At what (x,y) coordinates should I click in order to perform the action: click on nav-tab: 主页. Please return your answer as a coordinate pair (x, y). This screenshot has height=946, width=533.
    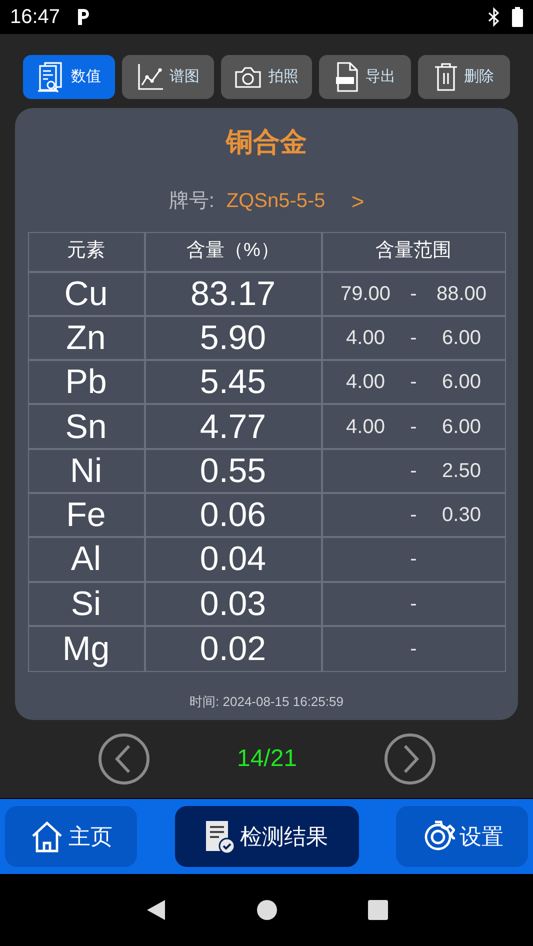
    Looking at the image, I should click on (71, 836).